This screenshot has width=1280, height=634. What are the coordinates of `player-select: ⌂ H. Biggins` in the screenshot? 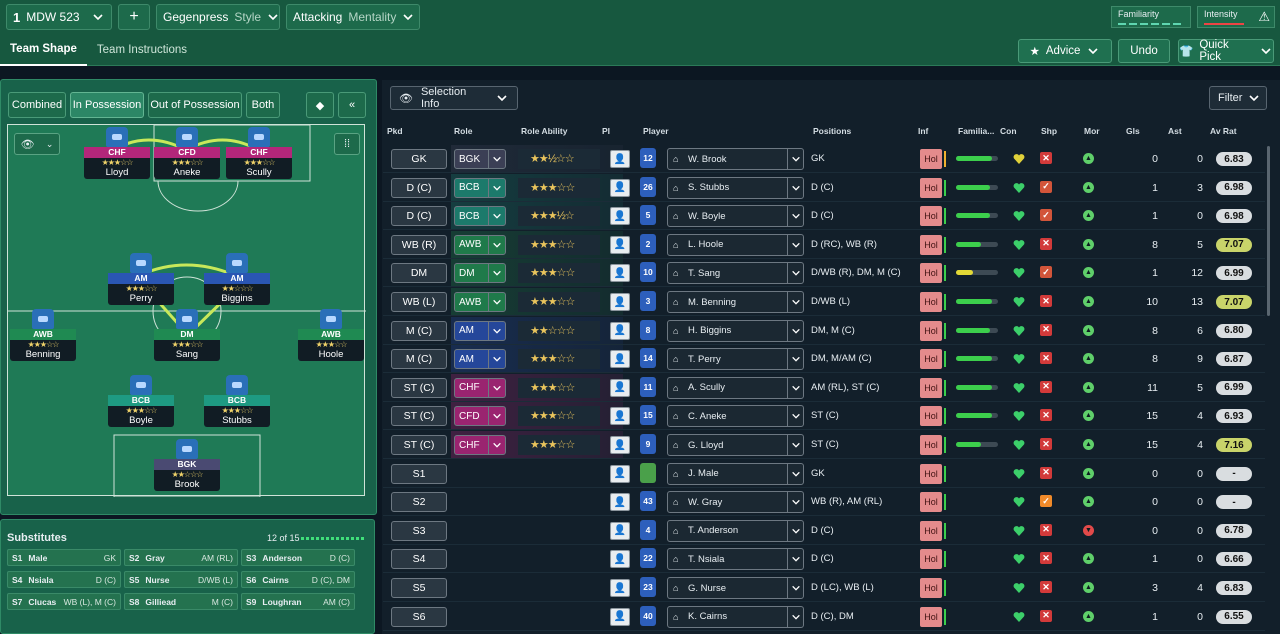 It's located at (735, 330).